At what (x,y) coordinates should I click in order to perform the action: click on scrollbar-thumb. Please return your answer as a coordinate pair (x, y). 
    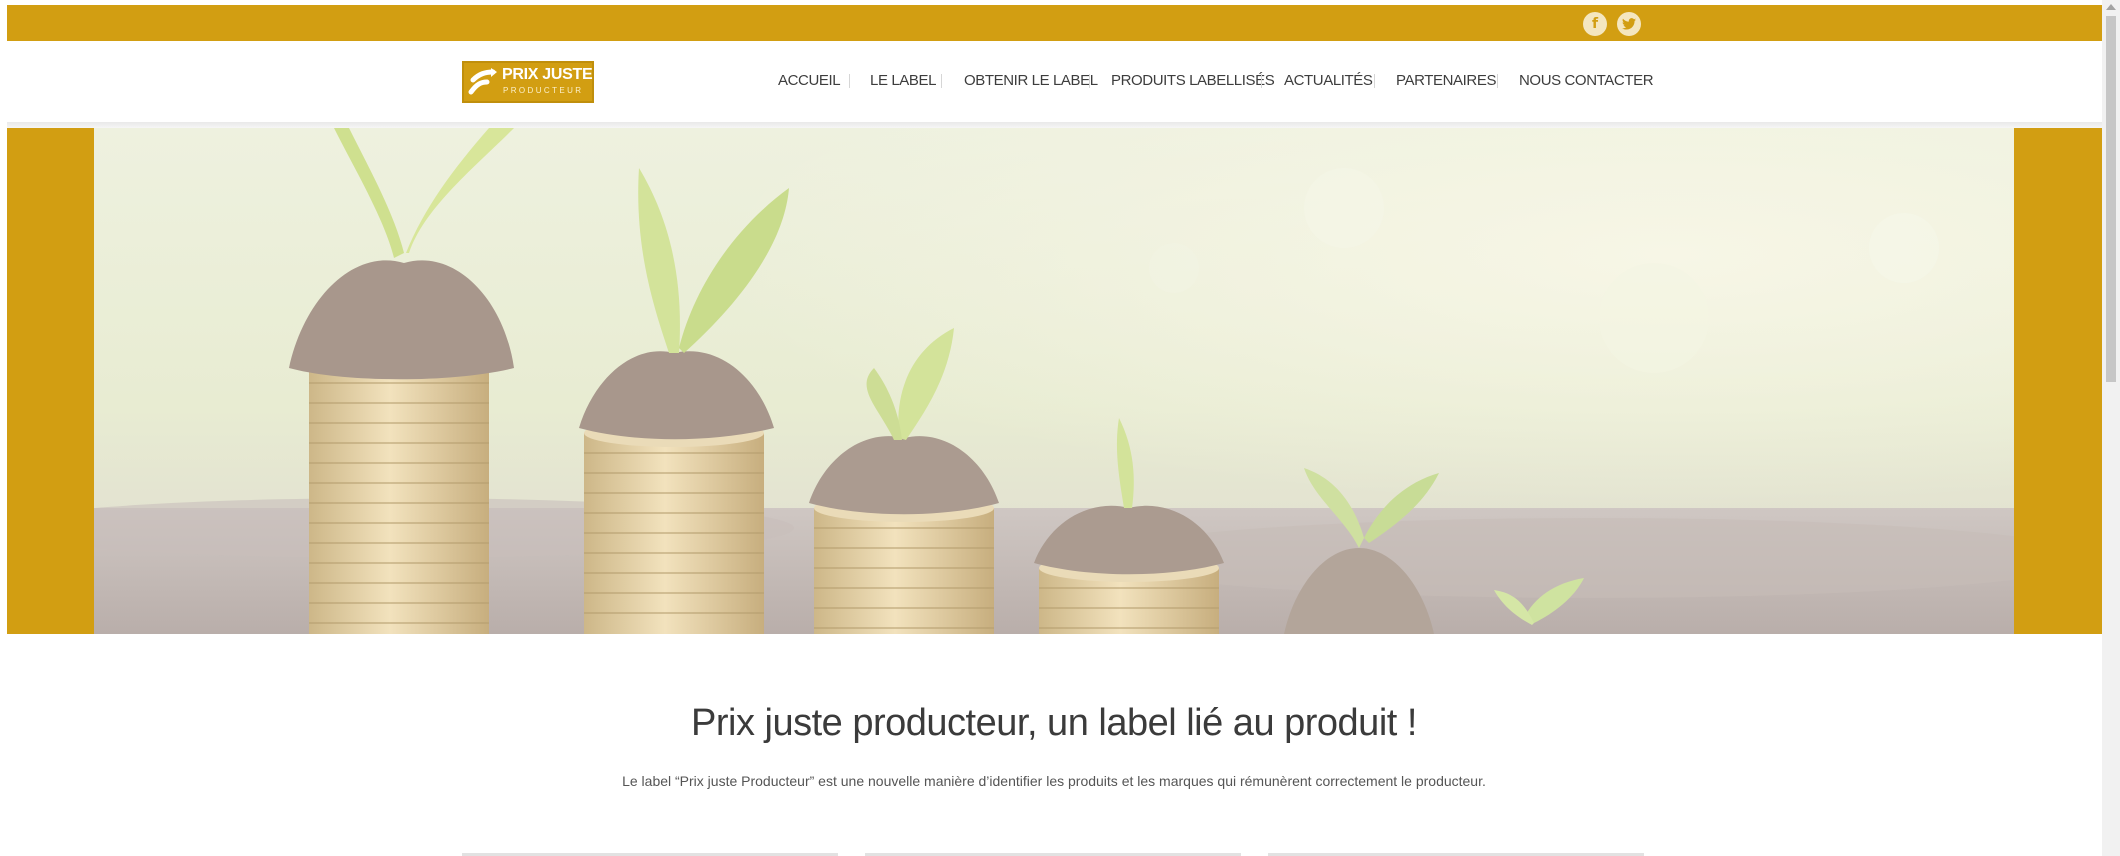
    Looking at the image, I should click on (2111, 199).